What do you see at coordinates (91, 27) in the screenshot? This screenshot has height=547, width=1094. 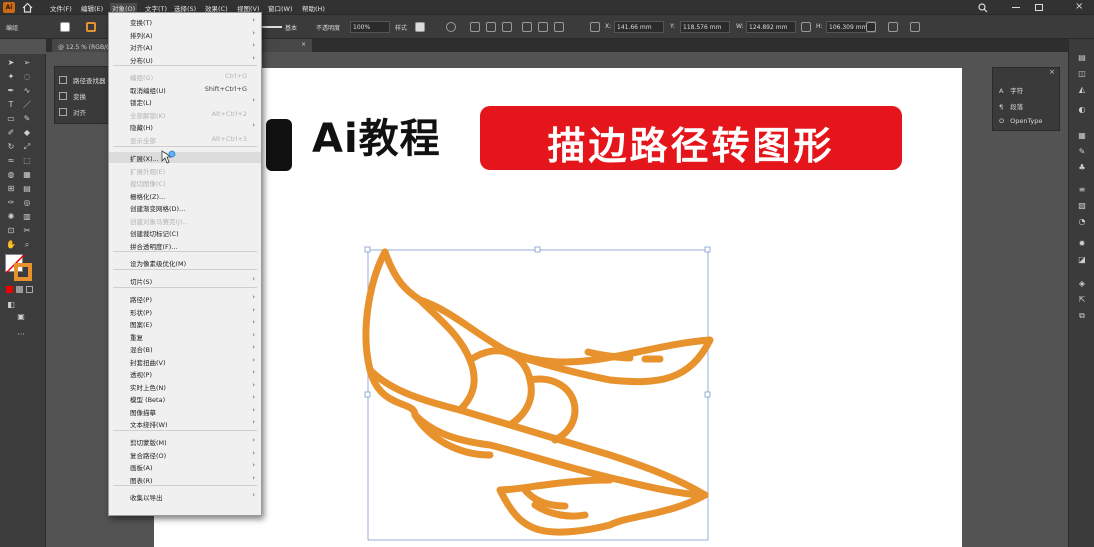 I see `stroke-swatch` at bounding box center [91, 27].